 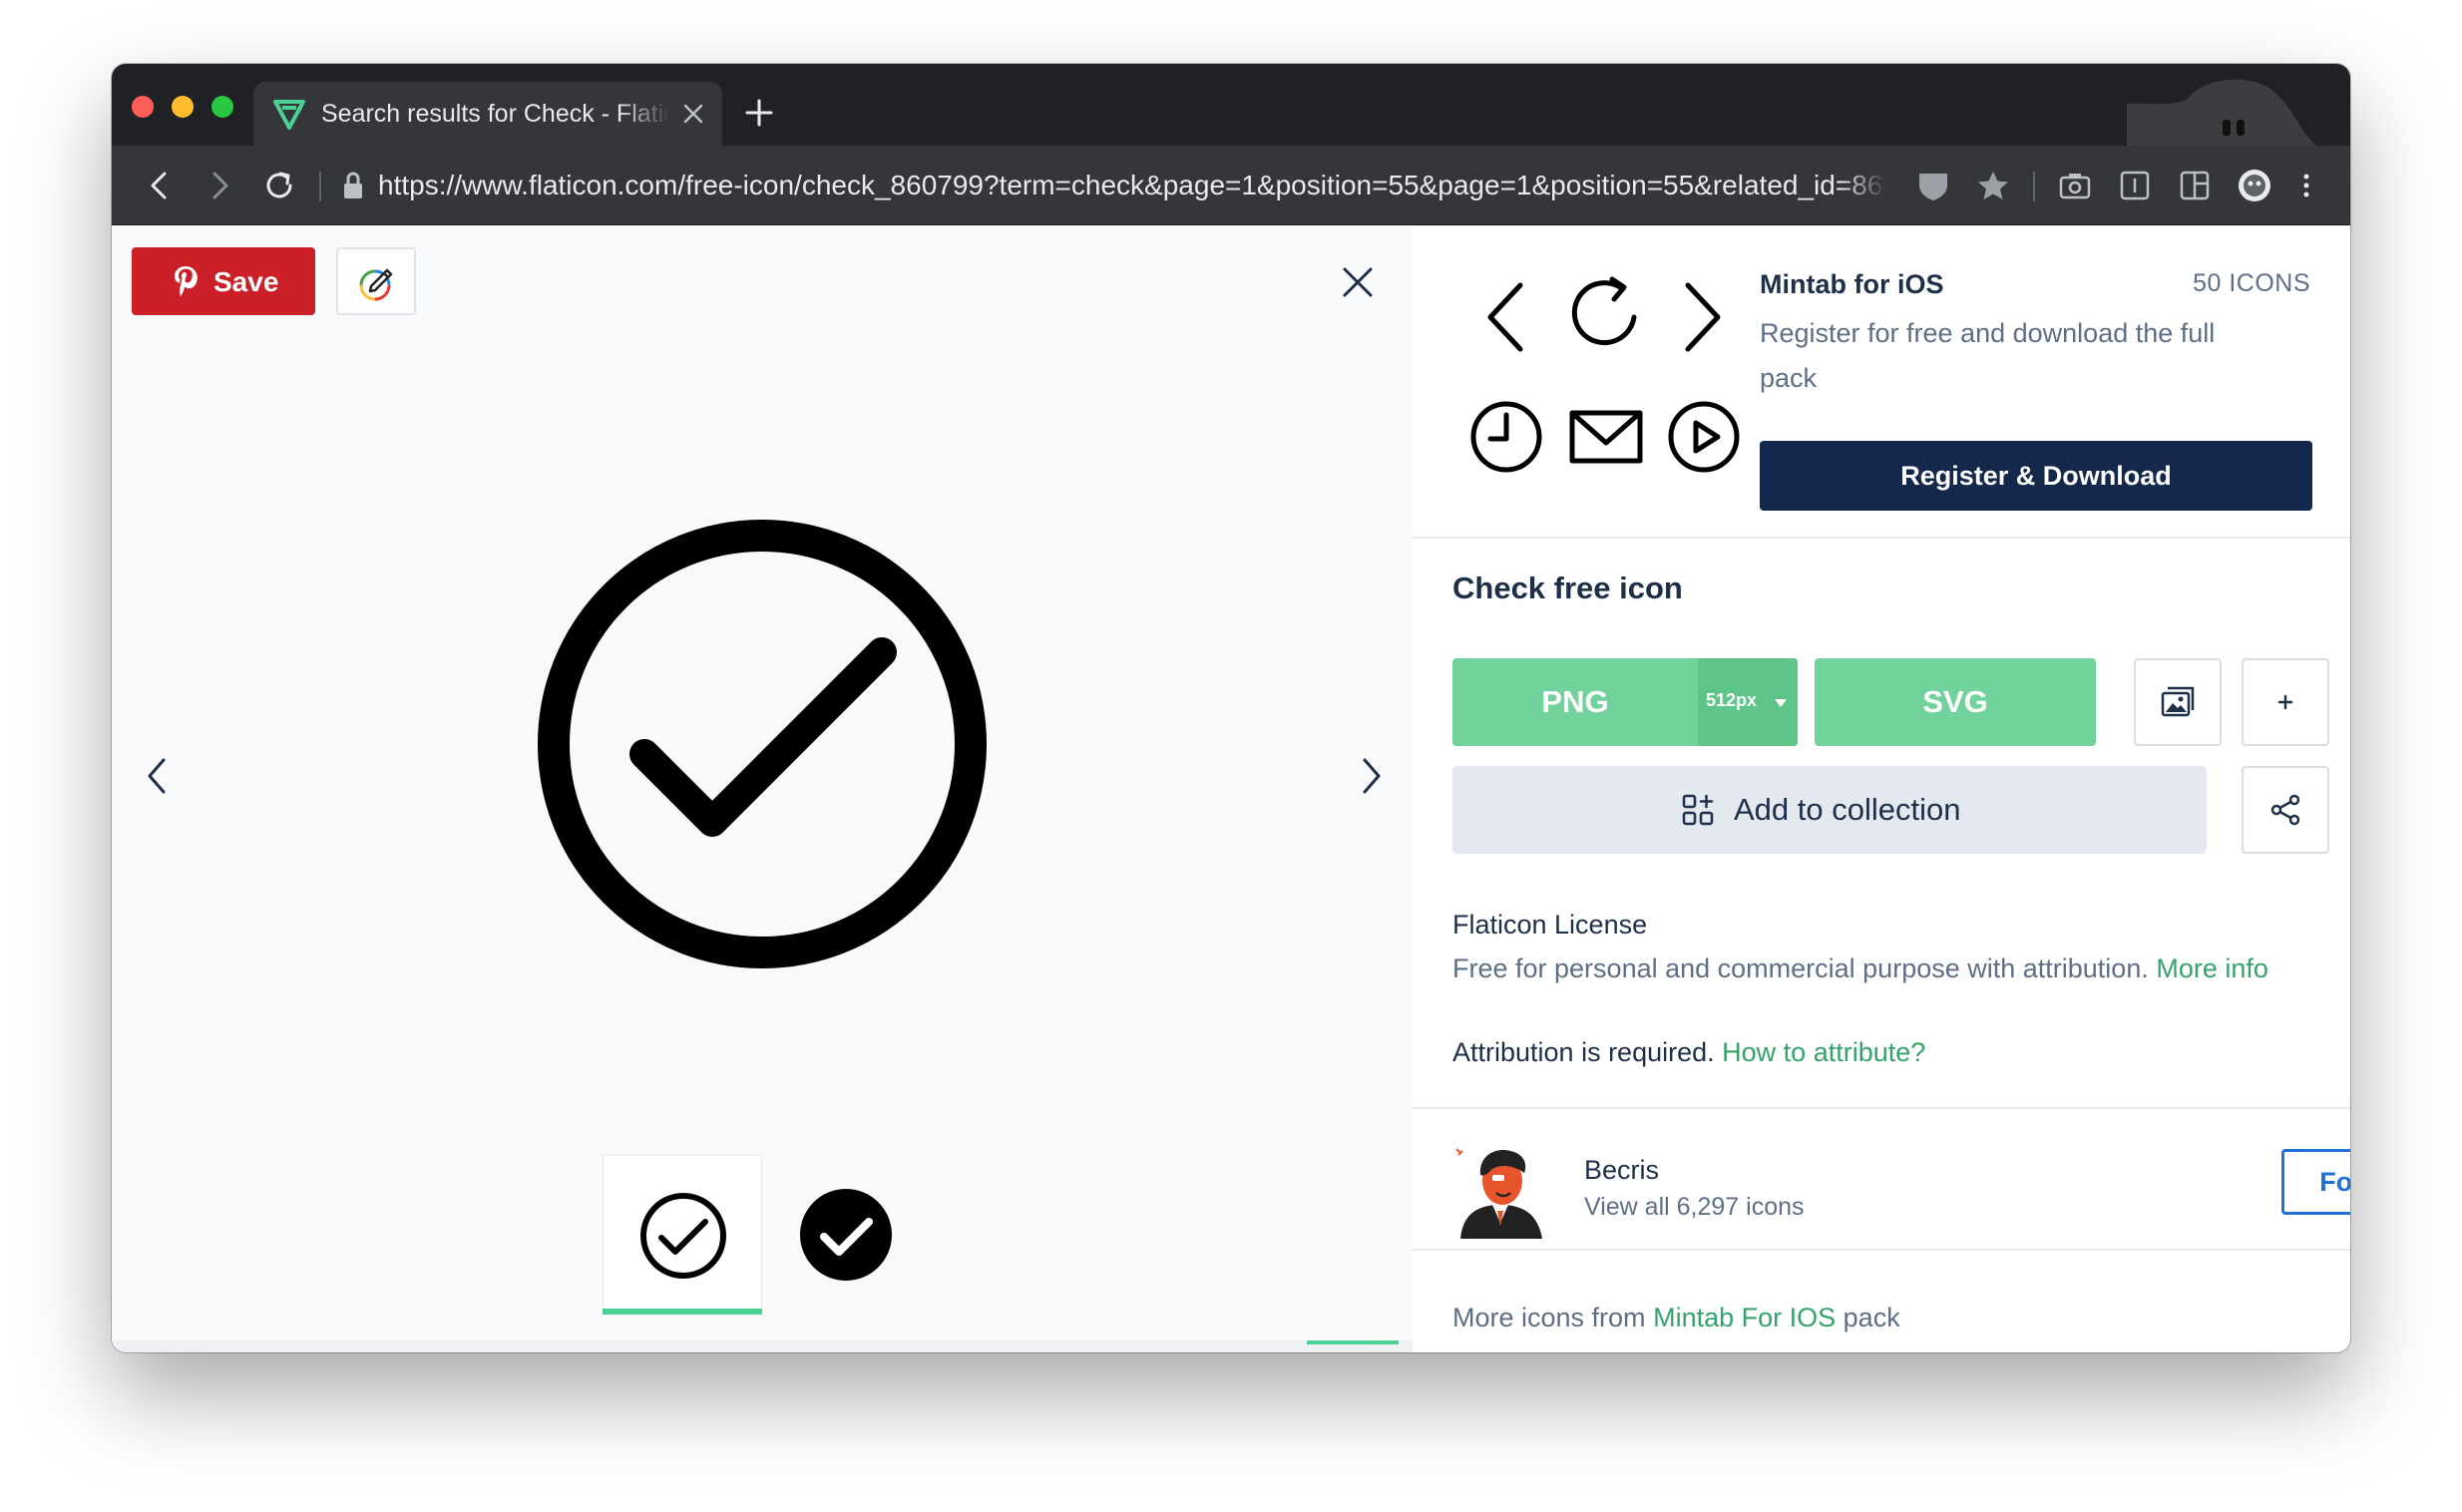 What do you see at coordinates (183, 107) in the screenshot?
I see `minimize-window-button` at bounding box center [183, 107].